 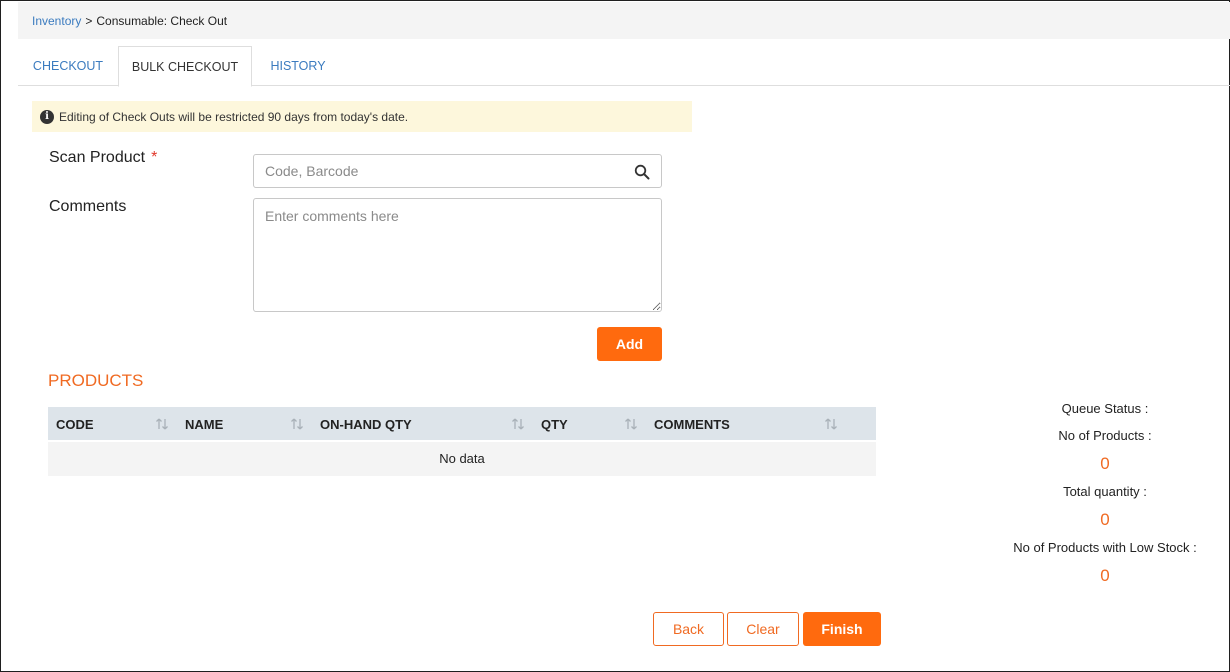 I want to click on scan-product-label: Scan Product *, so click(x=103, y=158).